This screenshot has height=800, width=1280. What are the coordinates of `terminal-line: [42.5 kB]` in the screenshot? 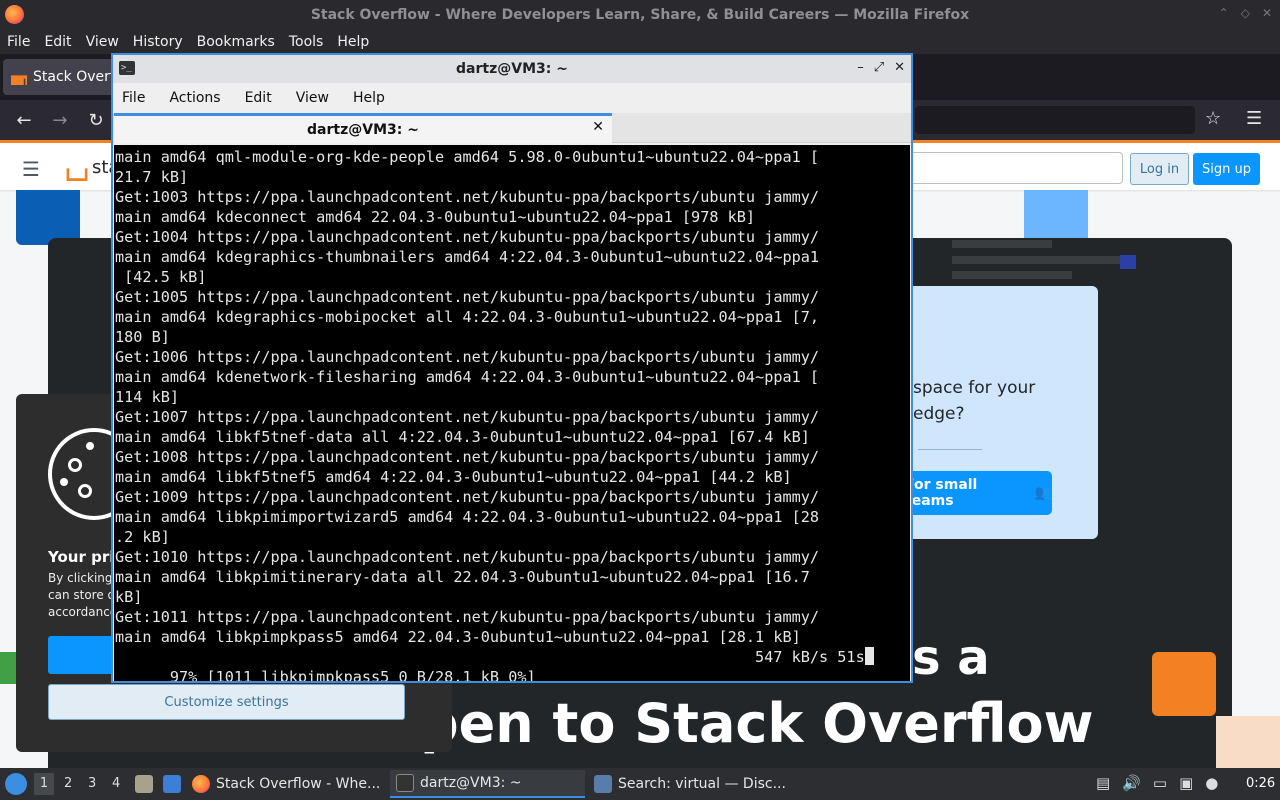 It's located at (161, 277).